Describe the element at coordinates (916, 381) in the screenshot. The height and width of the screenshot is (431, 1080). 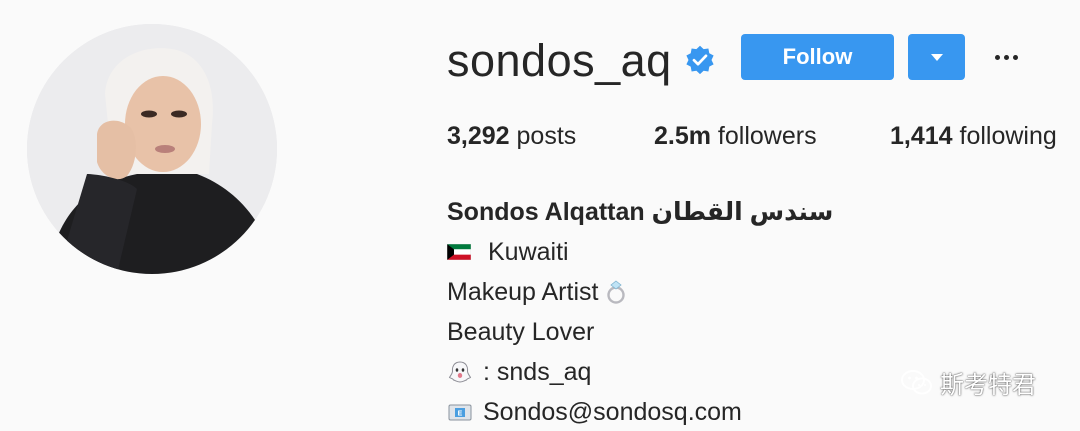
I see `wechat-icon` at that location.